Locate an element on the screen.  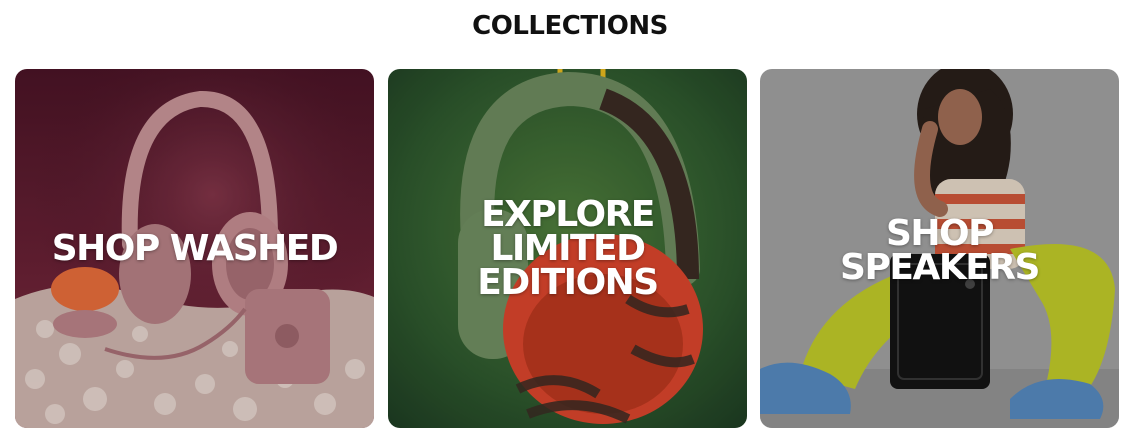
card-label-limited-editions: EXPLORE LIMITED EDITIONS is located at coordinates (568, 248).